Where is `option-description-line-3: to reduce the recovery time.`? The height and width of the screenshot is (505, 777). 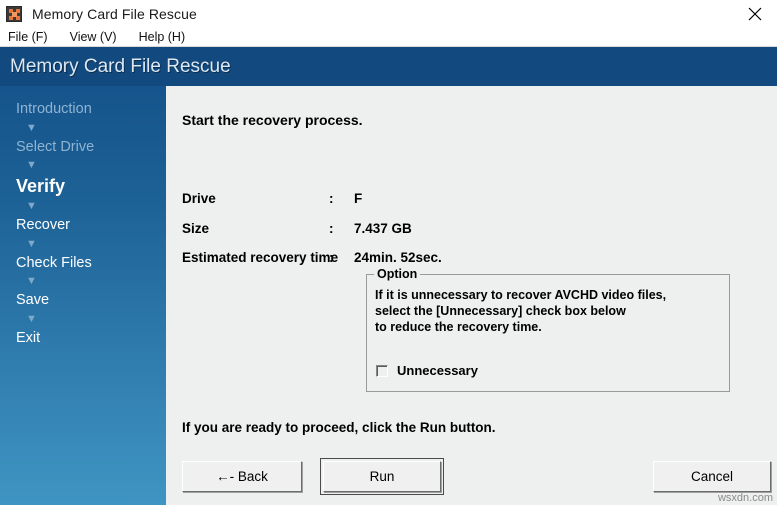
option-description-line-3: to reduce the recovery time. is located at coordinates (458, 327).